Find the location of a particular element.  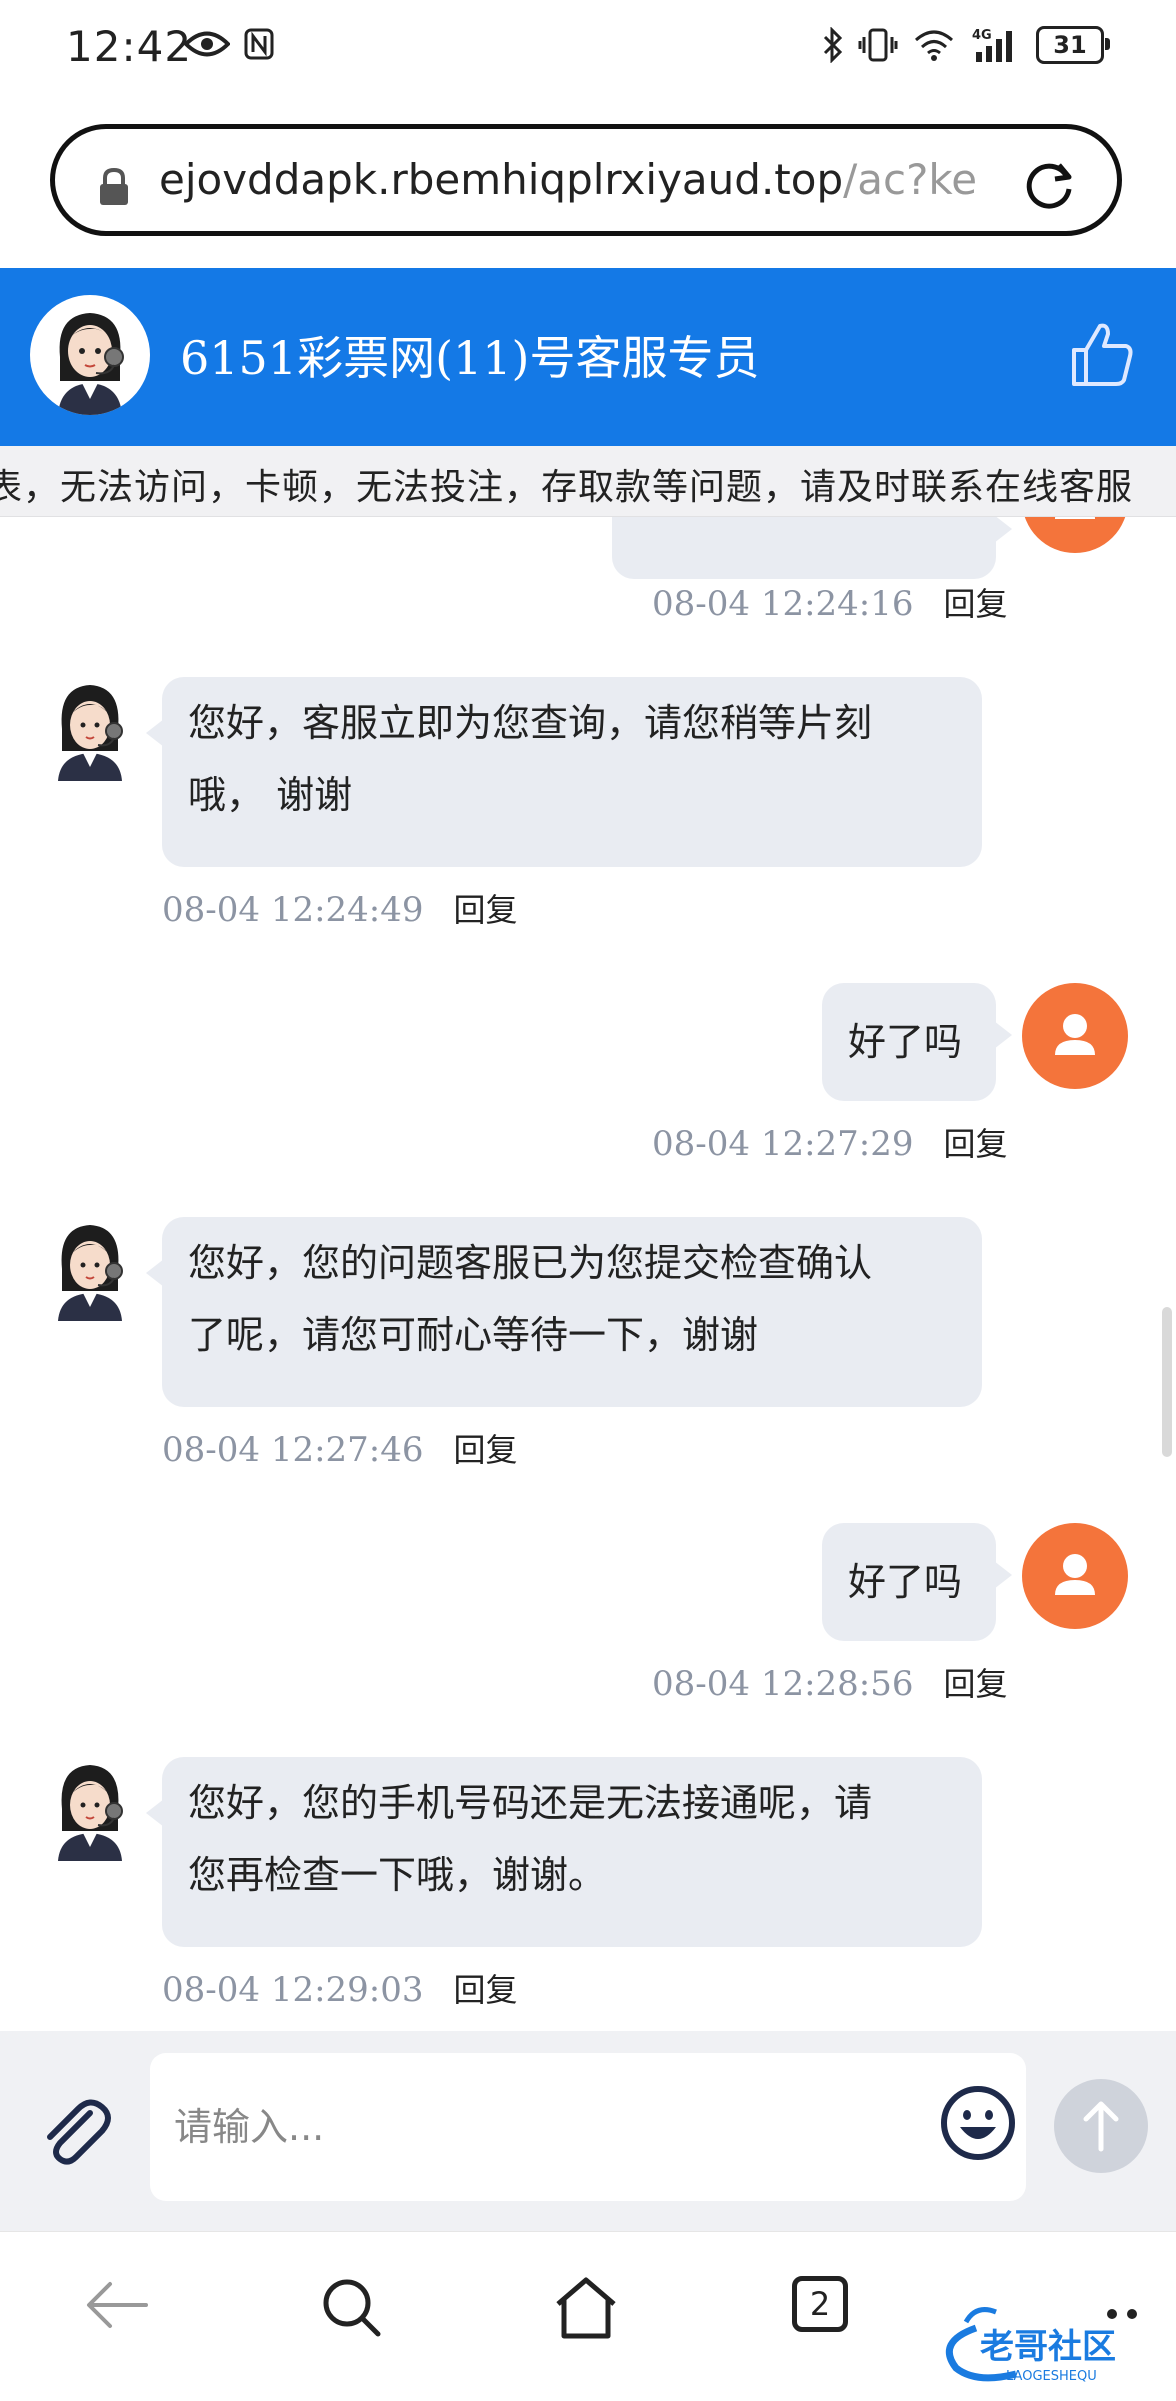

message-line: 您好，您的手机号码还是无法接通呢，请 is located at coordinates (530, 1803).